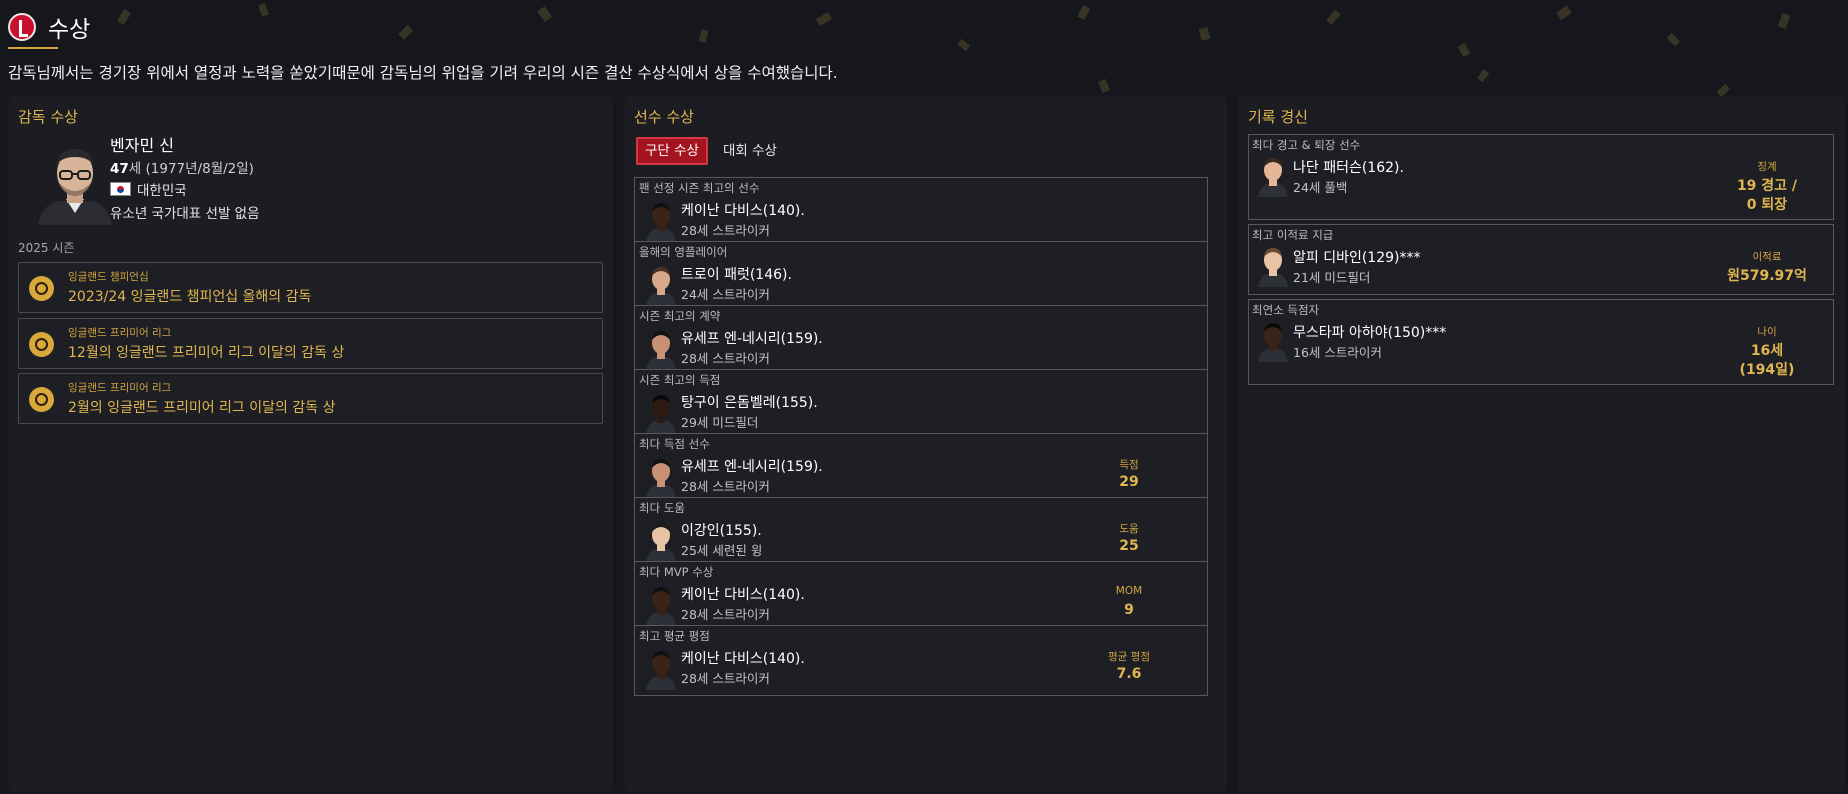 The height and width of the screenshot is (794, 1848). Describe the element at coordinates (75, 184) in the screenshot. I see `manager-avatar` at that location.